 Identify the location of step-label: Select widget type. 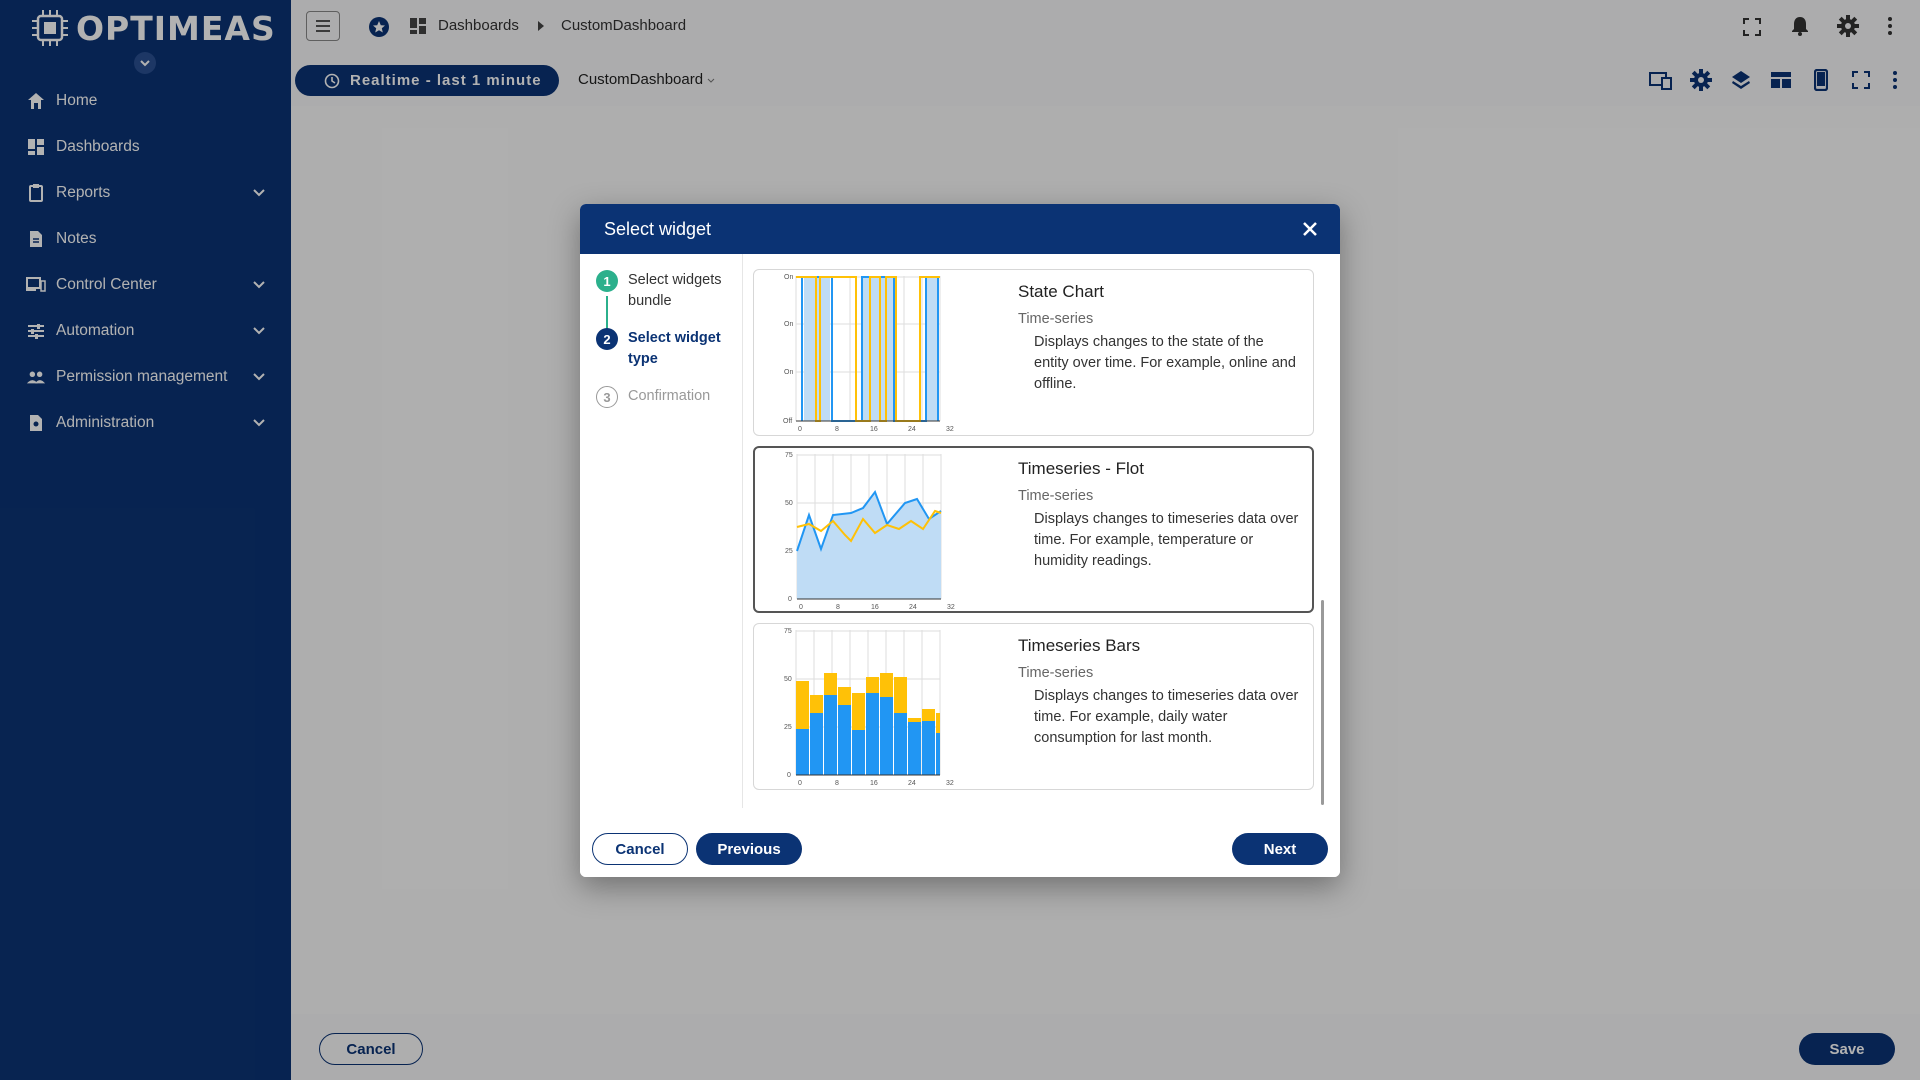
(674, 348).